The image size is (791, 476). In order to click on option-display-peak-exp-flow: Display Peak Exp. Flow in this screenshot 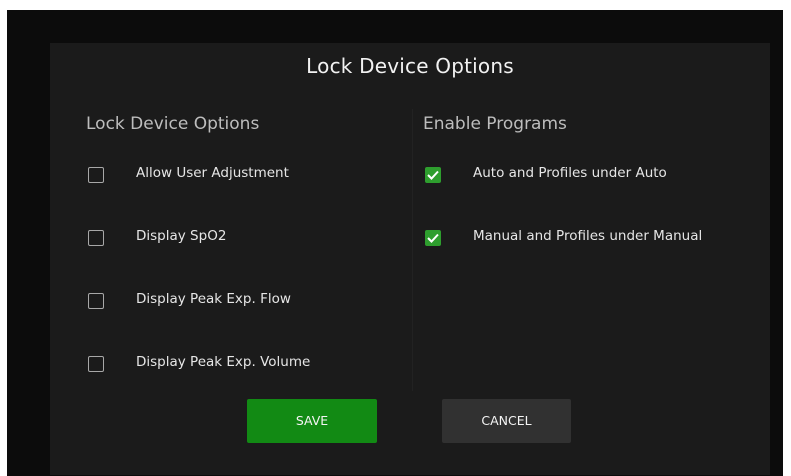, I will do `click(238, 302)`.